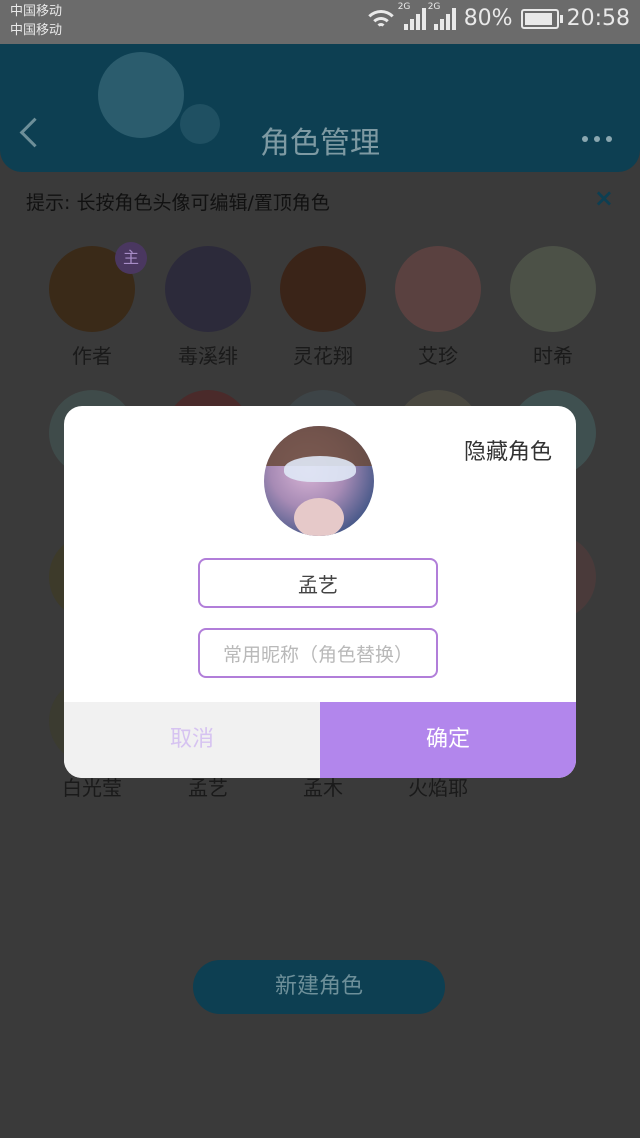  Describe the element at coordinates (320, 143) in the screenshot. I see `page-title: 角色管理` at that location.